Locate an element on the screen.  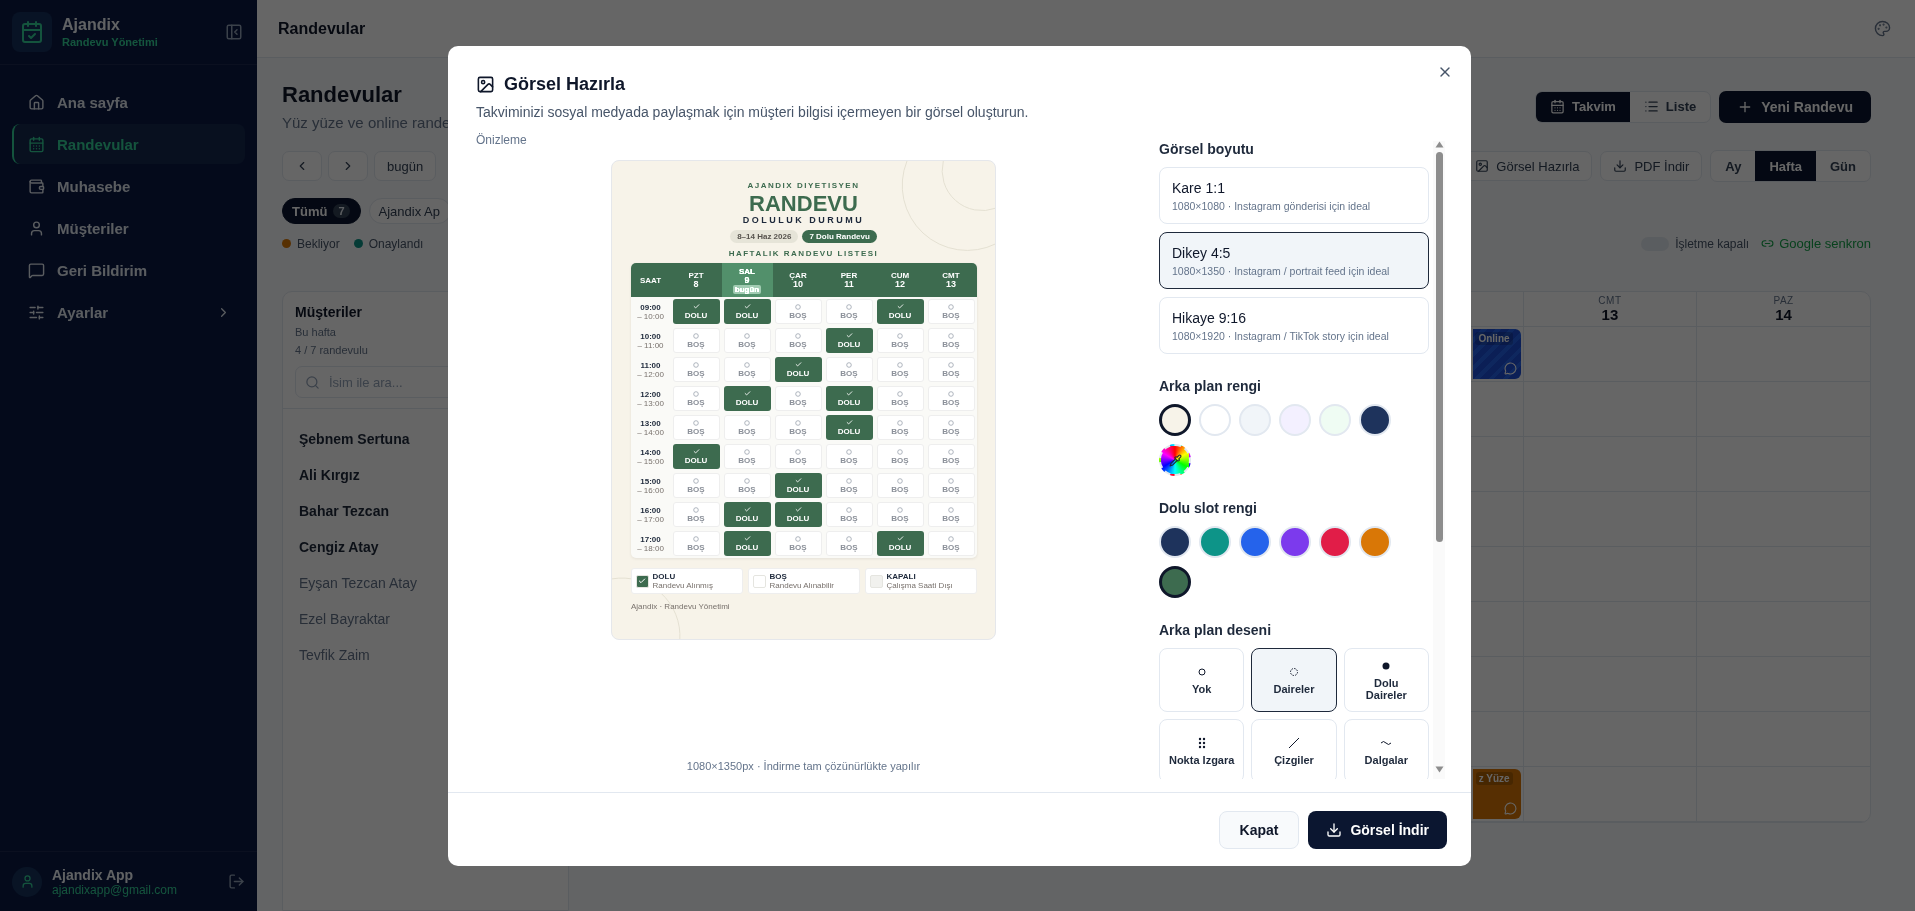
sidebar-item: Muhasebe is located at coordinates (128, 186).